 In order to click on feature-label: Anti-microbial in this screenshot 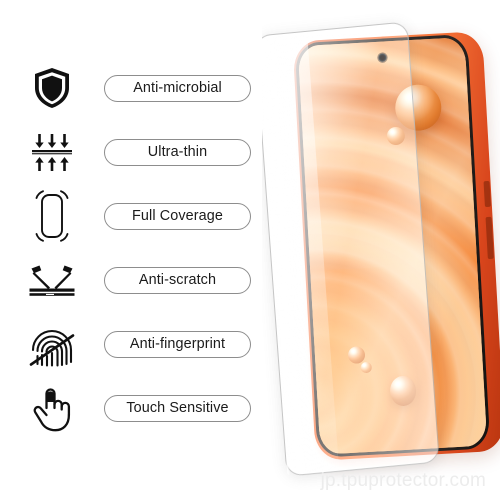, I will do `click(177, 88)`.